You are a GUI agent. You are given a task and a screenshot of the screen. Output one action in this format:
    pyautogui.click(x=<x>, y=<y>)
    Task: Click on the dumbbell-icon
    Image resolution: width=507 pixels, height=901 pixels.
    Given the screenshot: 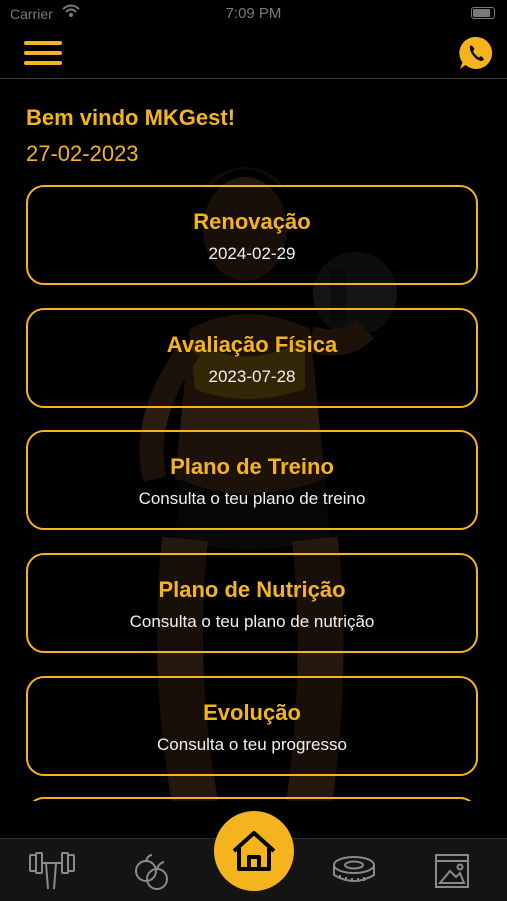 What is the action you would take?
    pyautogui.click(x=53, y=871)
    